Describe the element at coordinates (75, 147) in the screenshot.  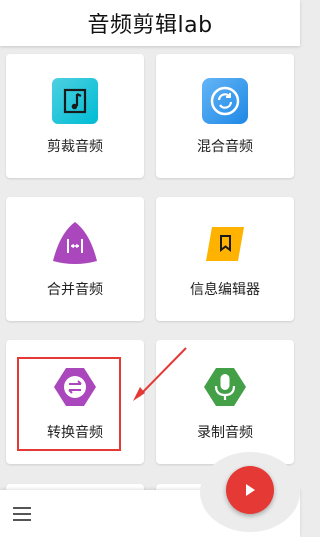
I see `trim-audio-label: 剪裁音频` at that location.